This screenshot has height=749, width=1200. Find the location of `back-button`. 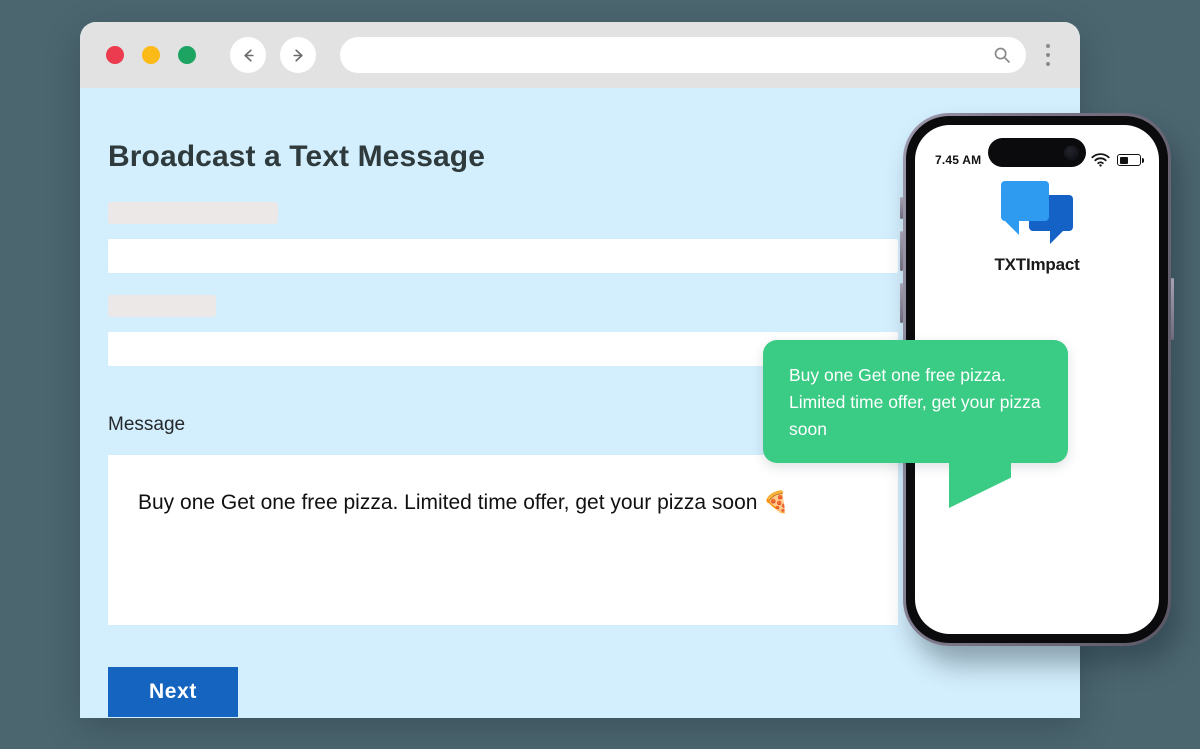

back-button is located at coordinates (248, 55).